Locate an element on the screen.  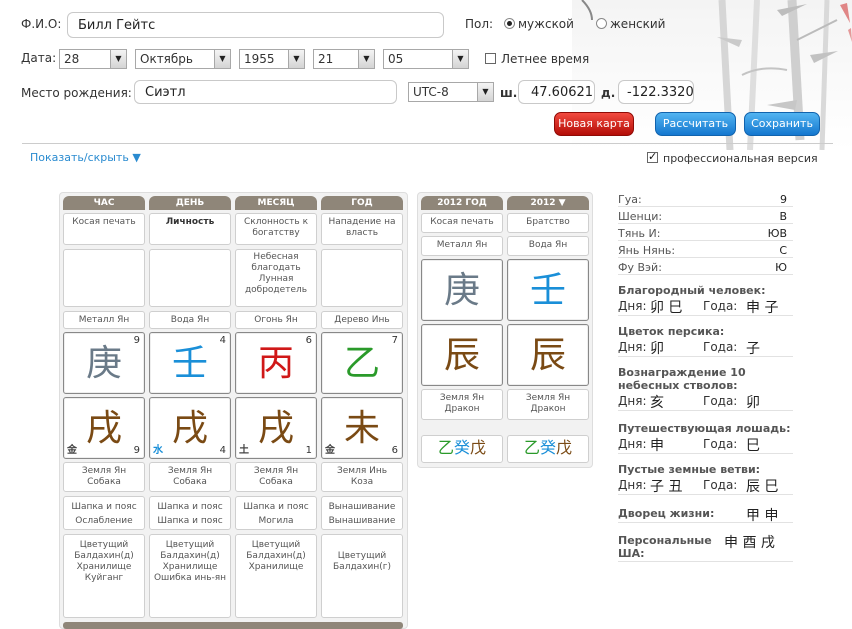
earthly-branch-cell: 戌9金 is located at coordinates (104, 428).